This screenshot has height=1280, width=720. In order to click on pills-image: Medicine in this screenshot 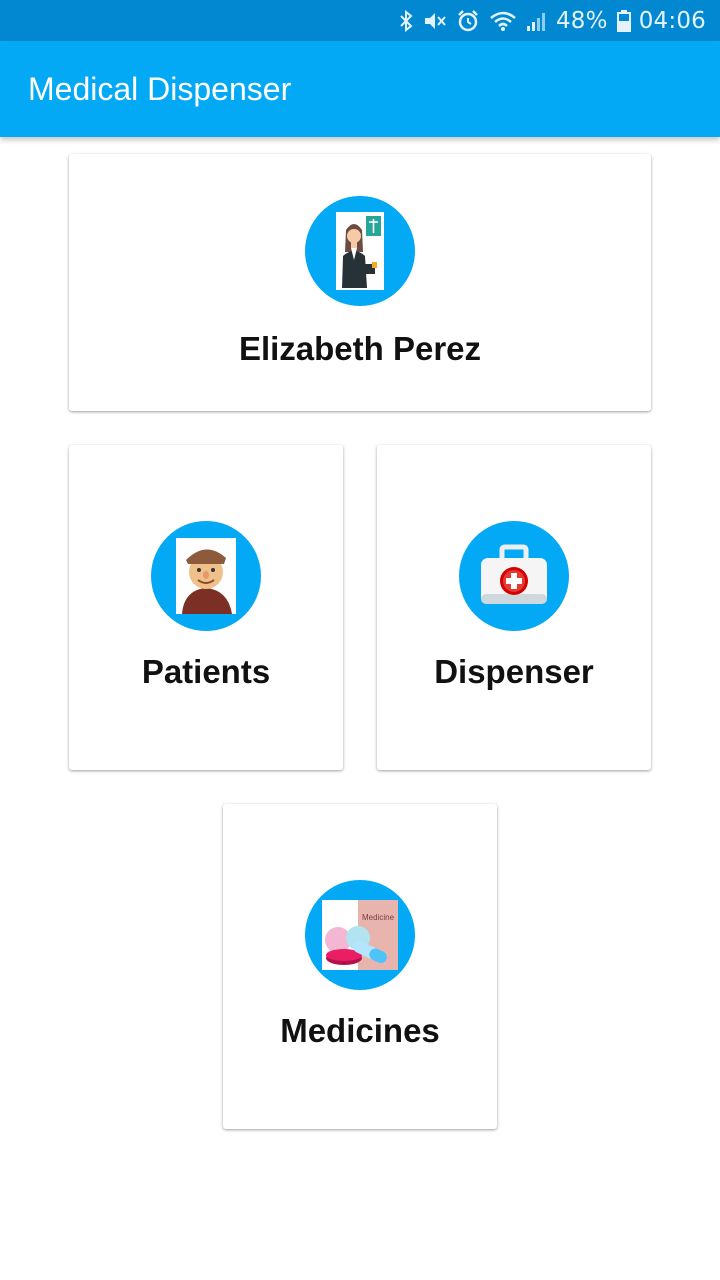, I will do `click(360, 935)`.